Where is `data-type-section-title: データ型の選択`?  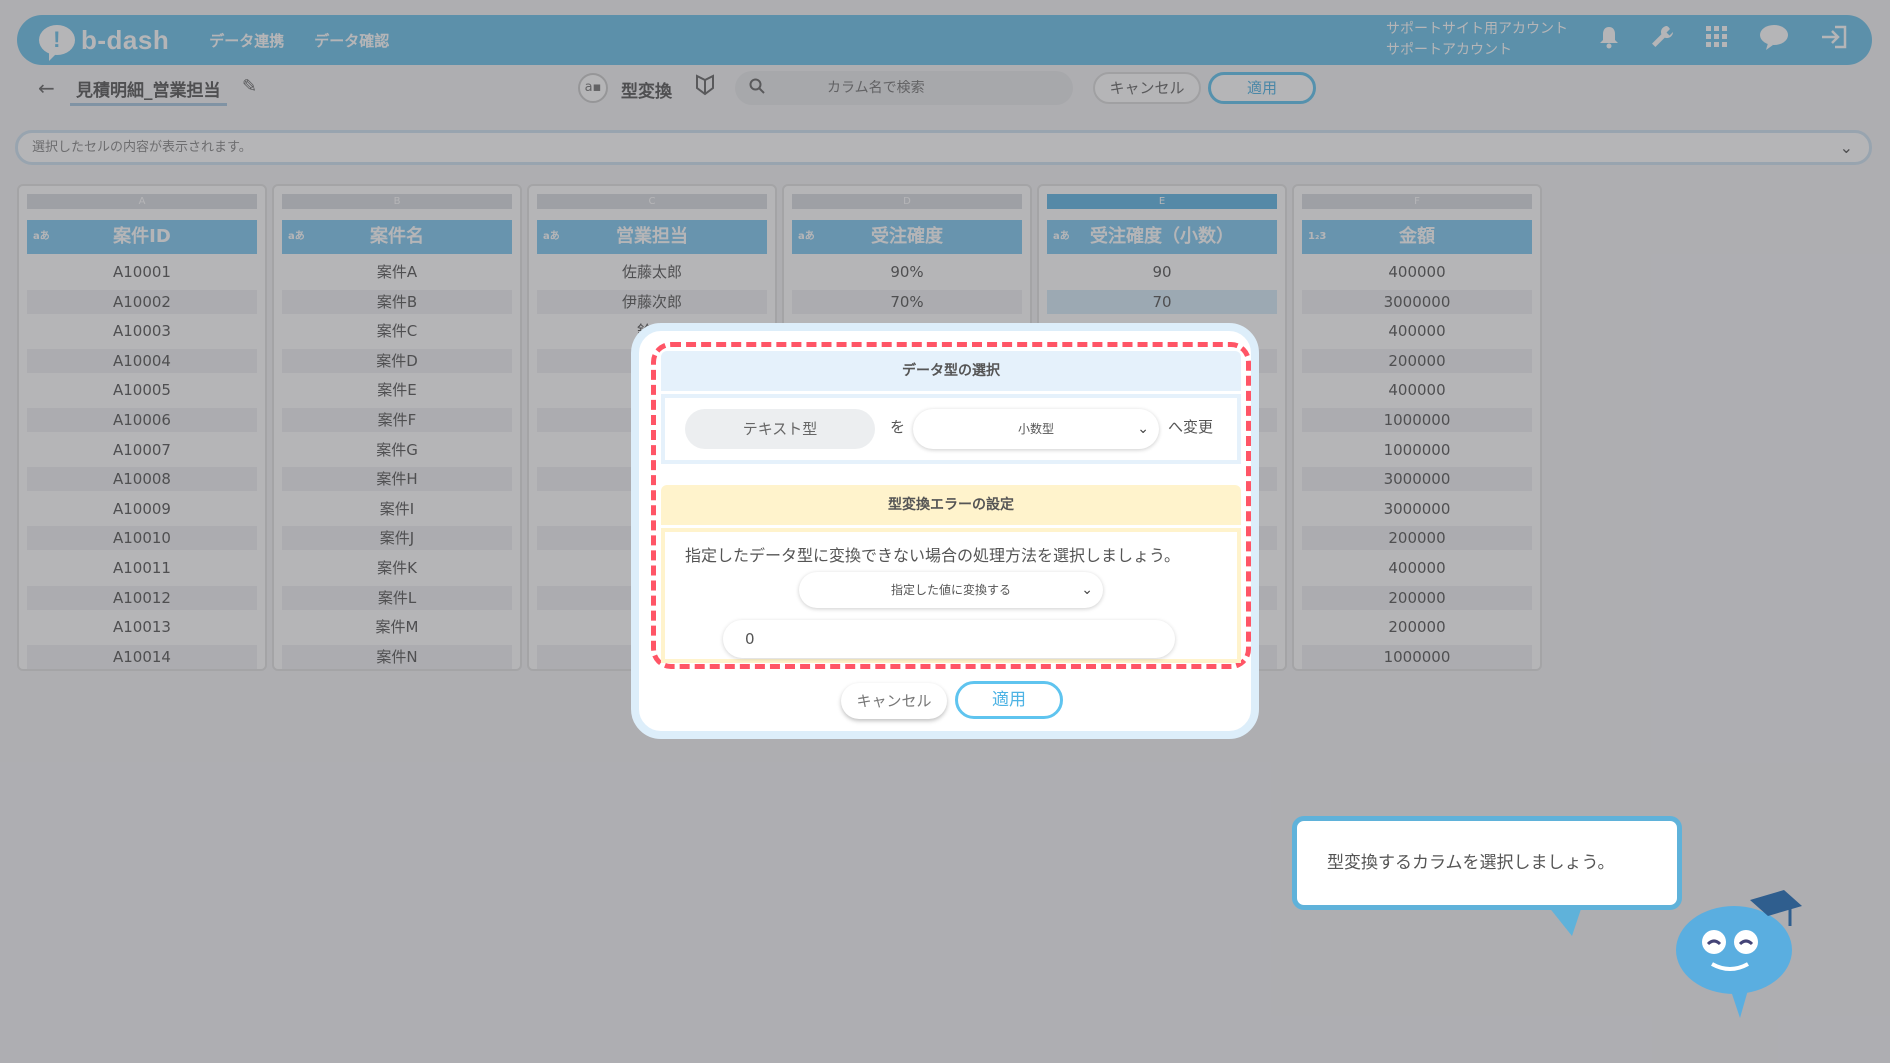 data-type-section-title: データ型の選択 is located at coordinates (951, 371).